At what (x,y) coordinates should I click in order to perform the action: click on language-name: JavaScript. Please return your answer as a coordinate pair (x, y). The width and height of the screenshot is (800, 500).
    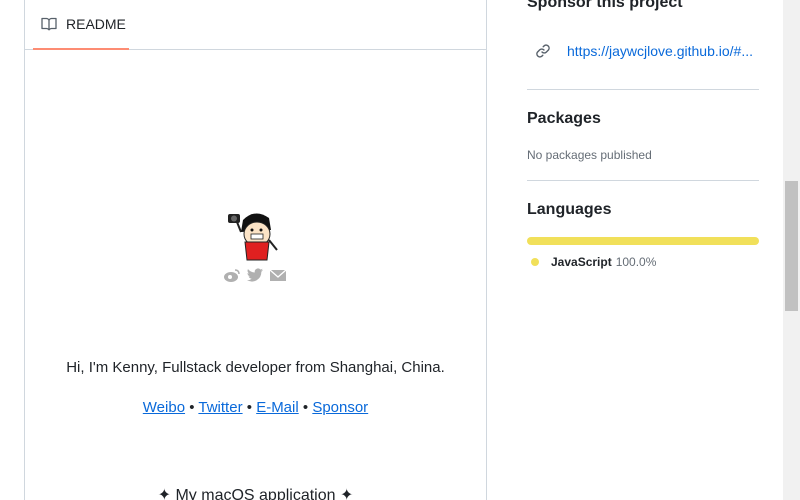
    Looking at the image, I should click on (581, 262).